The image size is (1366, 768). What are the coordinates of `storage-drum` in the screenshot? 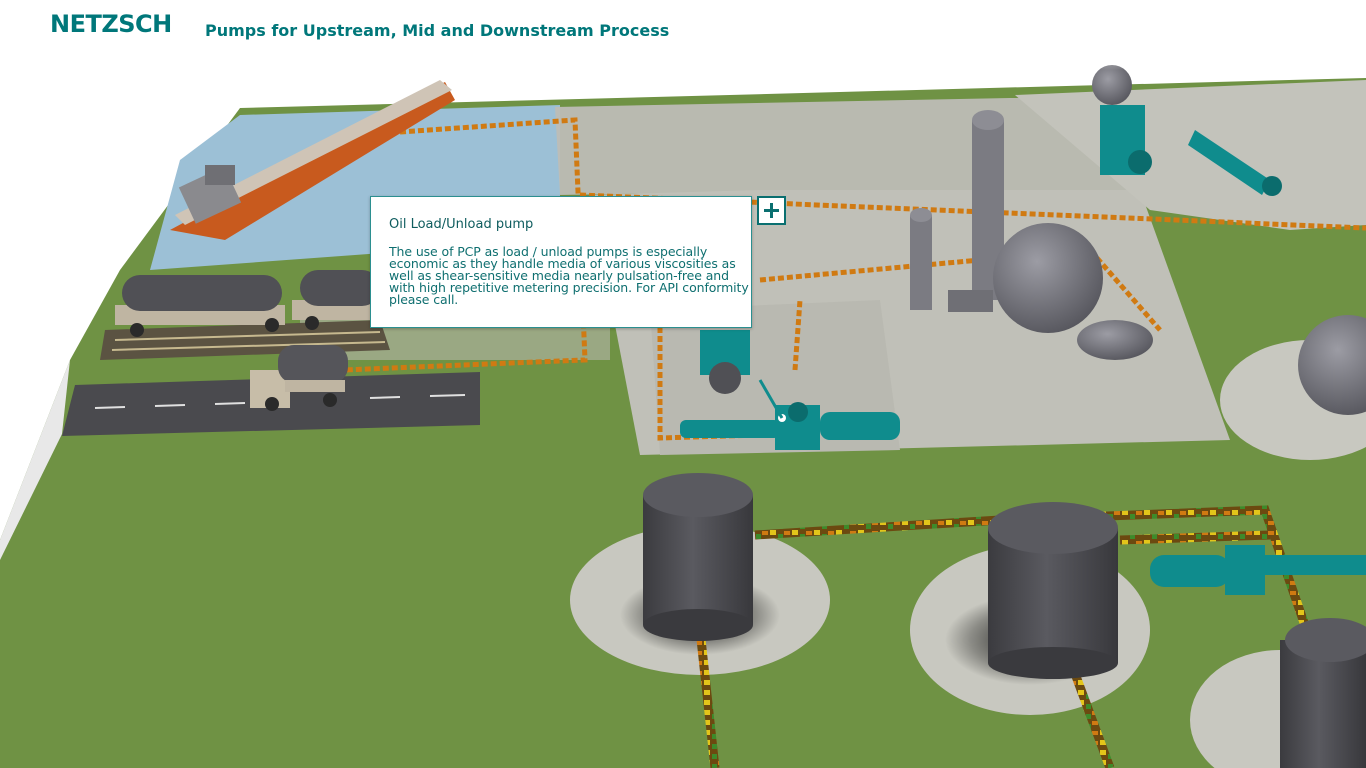 It's located at (1115, 340).